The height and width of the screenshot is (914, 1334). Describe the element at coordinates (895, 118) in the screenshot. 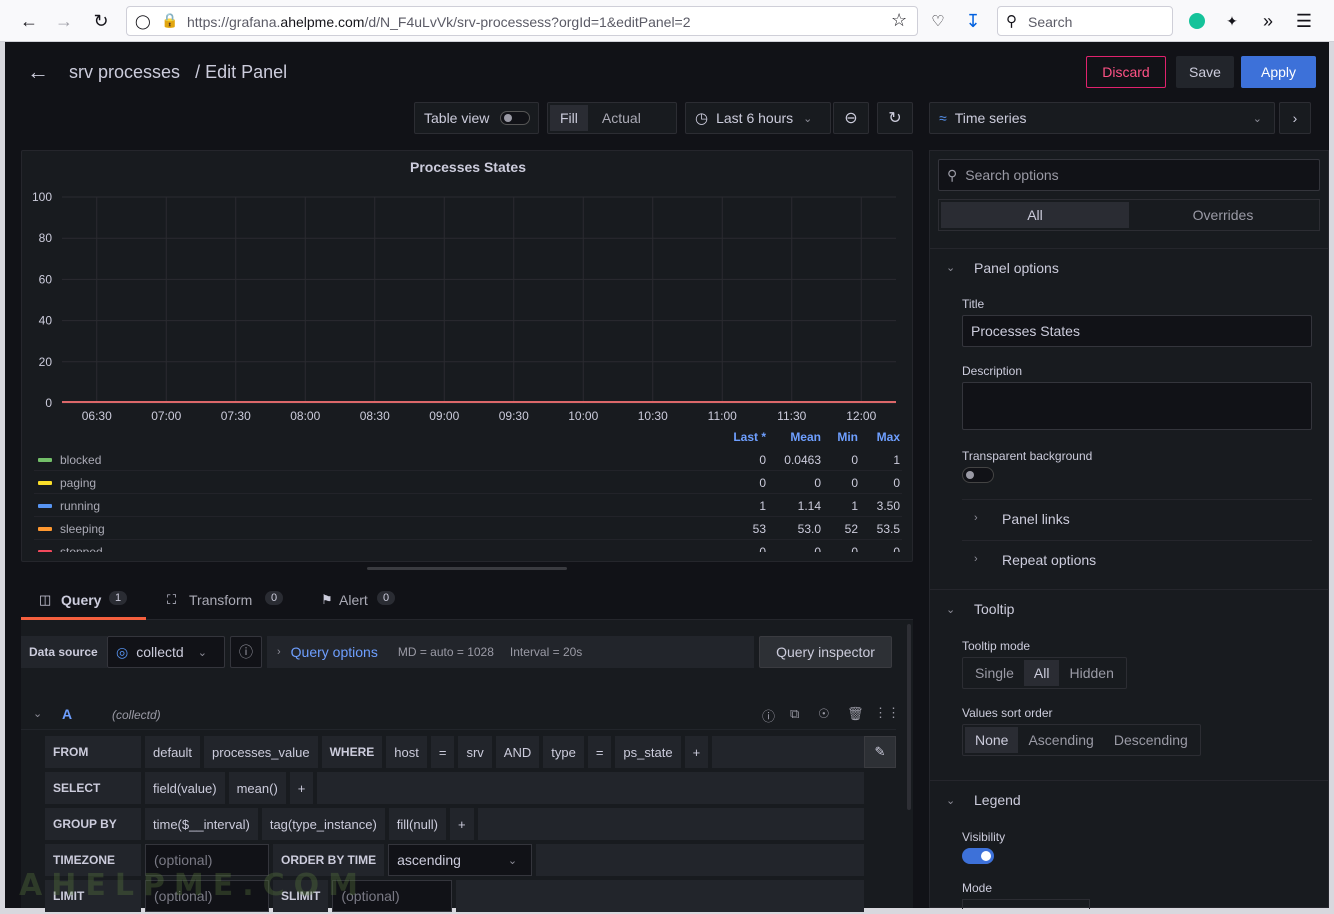

I see `refresh-icon: ↻` at that location.